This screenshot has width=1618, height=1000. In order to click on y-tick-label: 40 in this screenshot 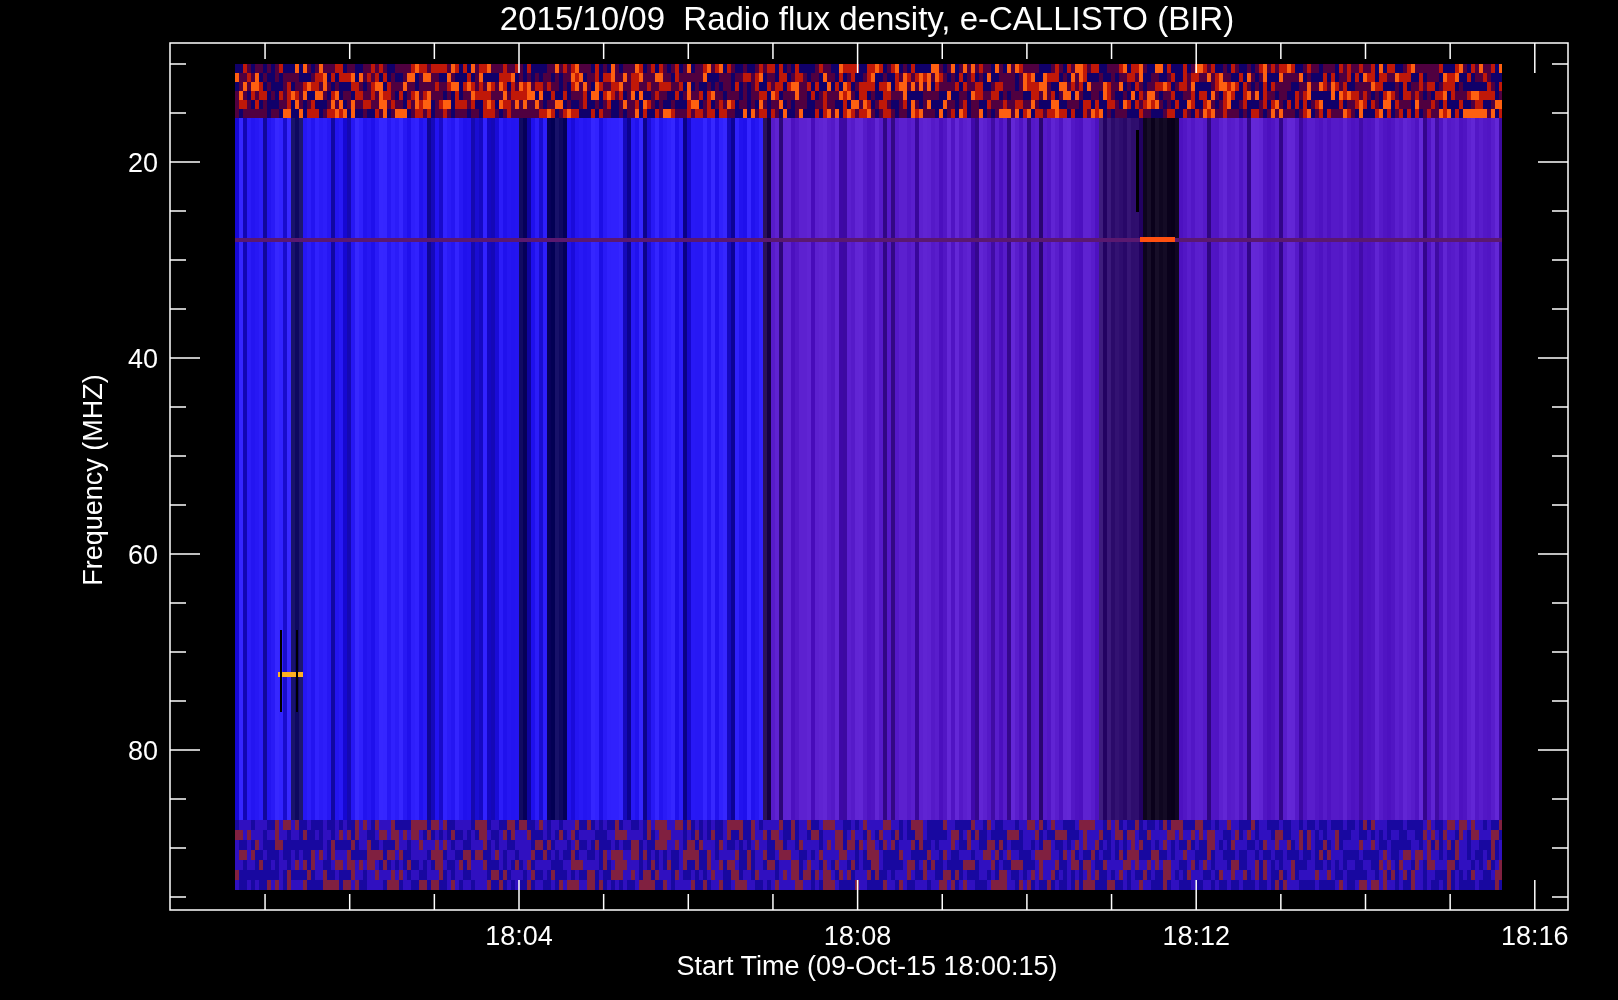, I will do `click(142, 359)`.